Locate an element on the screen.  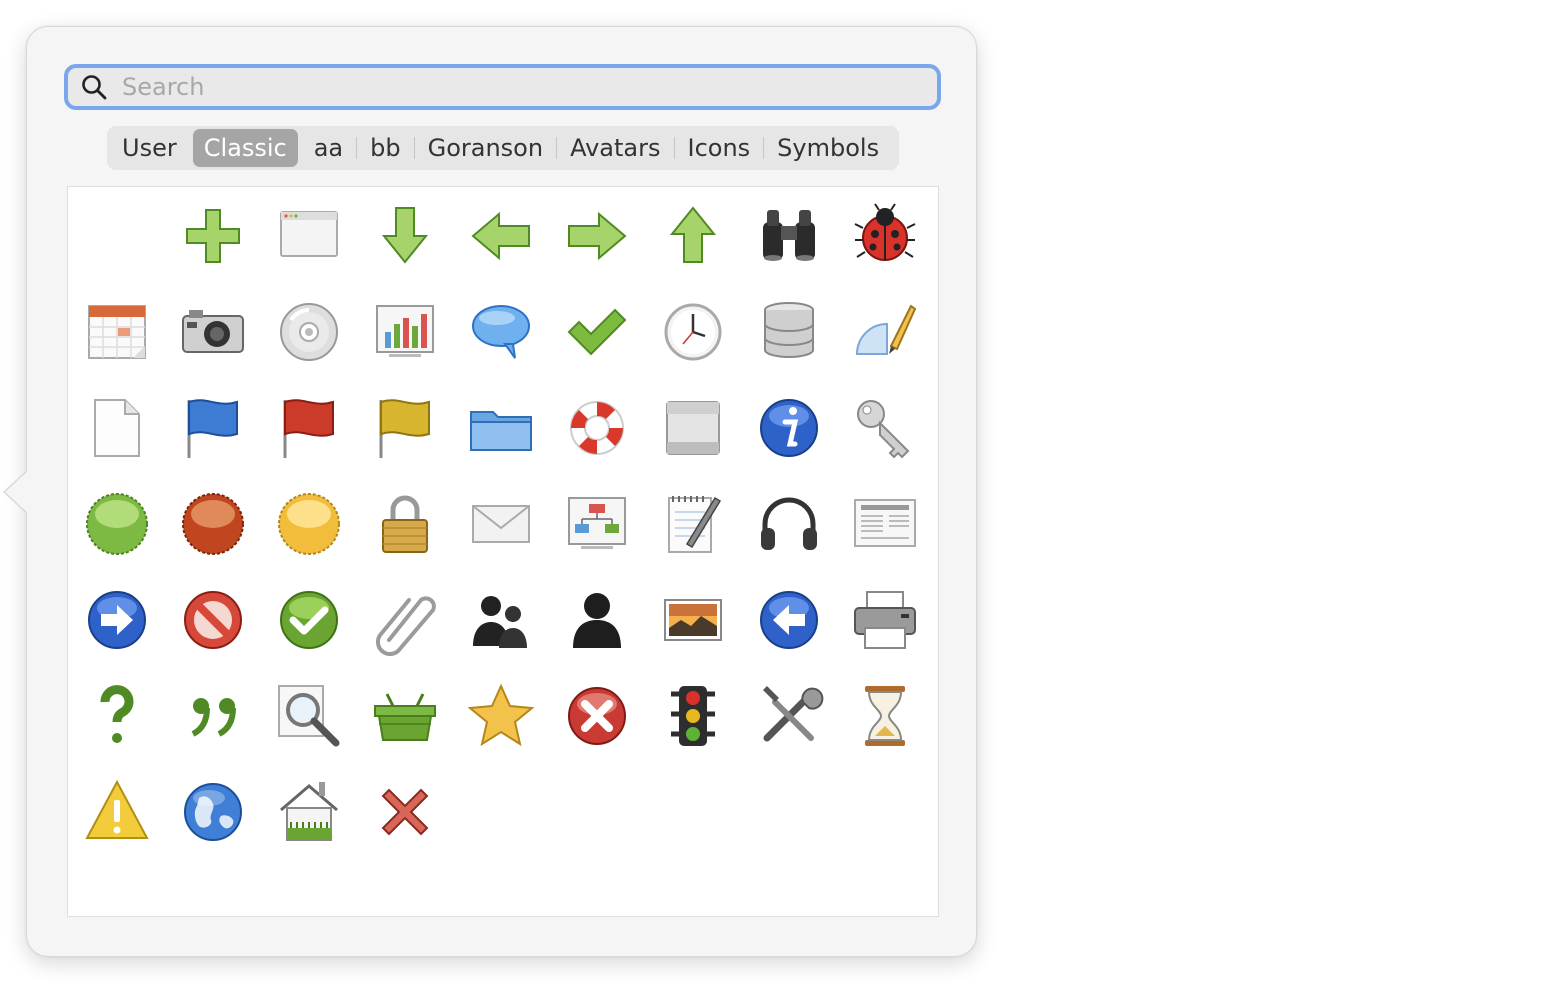
tab-classic: Classic is located at coordinates (245, 148).